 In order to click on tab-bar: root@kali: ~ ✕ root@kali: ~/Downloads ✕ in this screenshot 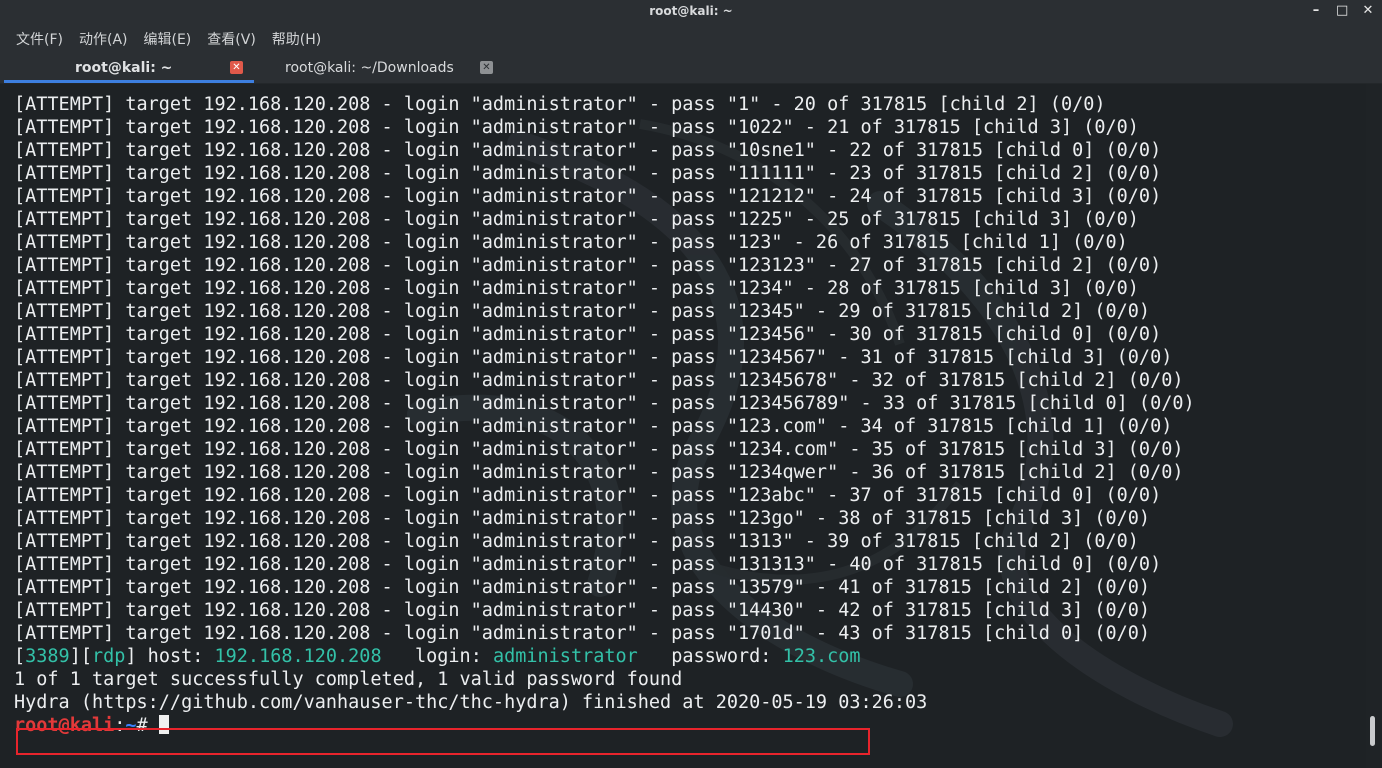, I will do `click(691, 69)`.